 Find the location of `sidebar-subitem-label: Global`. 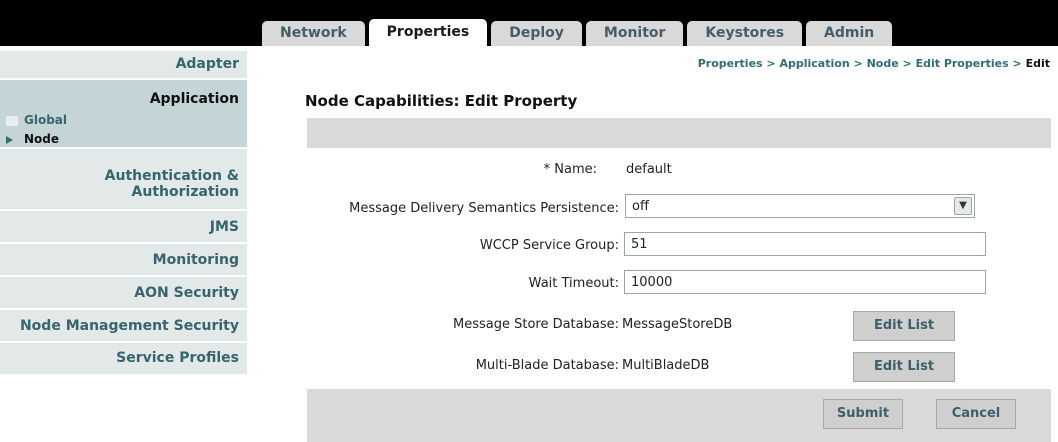

sidebar-subitem-label: Global is located at coordinates (46, 120).